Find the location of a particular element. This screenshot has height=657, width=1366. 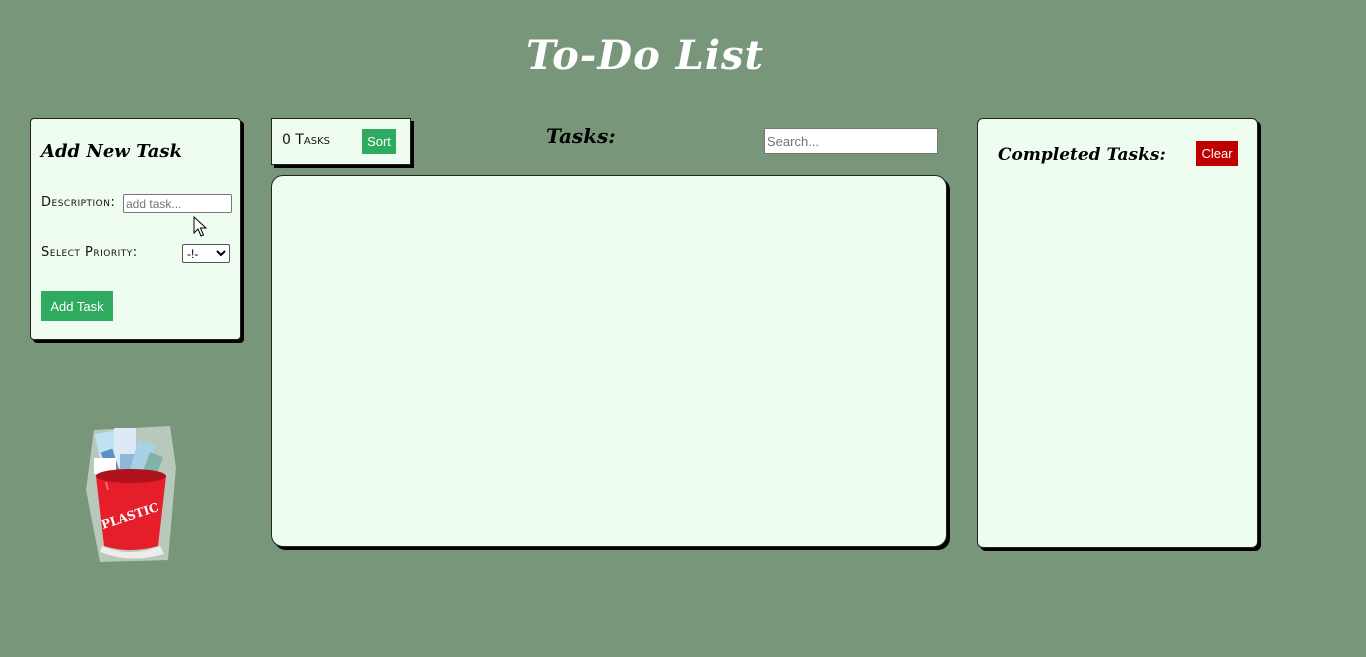

mouse-cursor-icon is located at coordinates (200, 226).